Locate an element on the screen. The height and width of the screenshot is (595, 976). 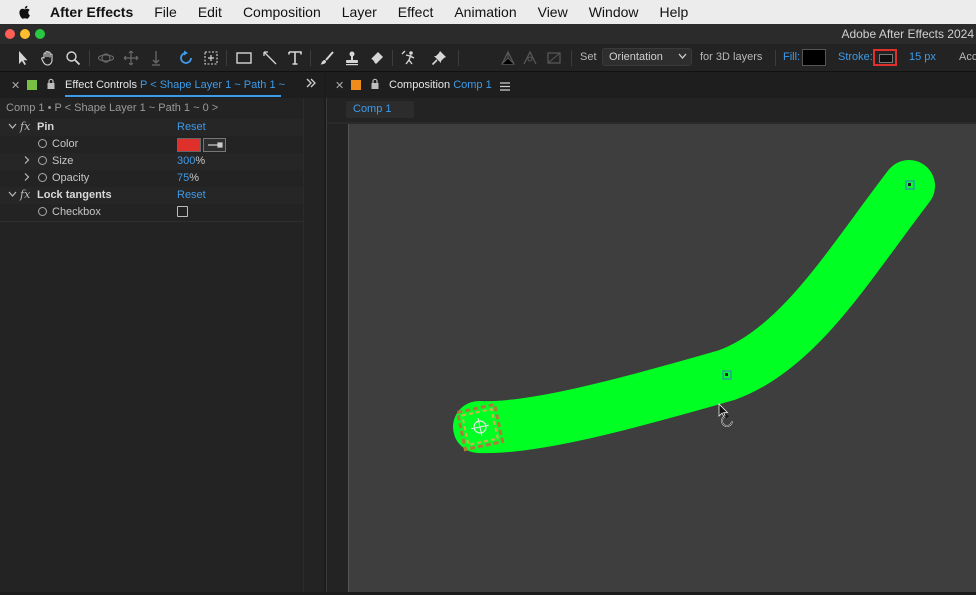
menu-view: View is located at coordinates (553, 12).